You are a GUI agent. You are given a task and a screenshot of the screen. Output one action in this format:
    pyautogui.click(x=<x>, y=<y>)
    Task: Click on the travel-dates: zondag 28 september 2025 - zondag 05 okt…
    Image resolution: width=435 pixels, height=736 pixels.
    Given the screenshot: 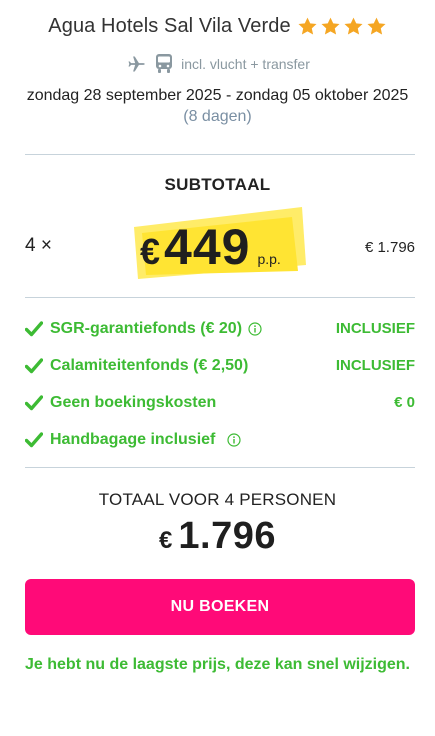 What is the action you would take?
    pyautogui.click(x=217, y=95)
    